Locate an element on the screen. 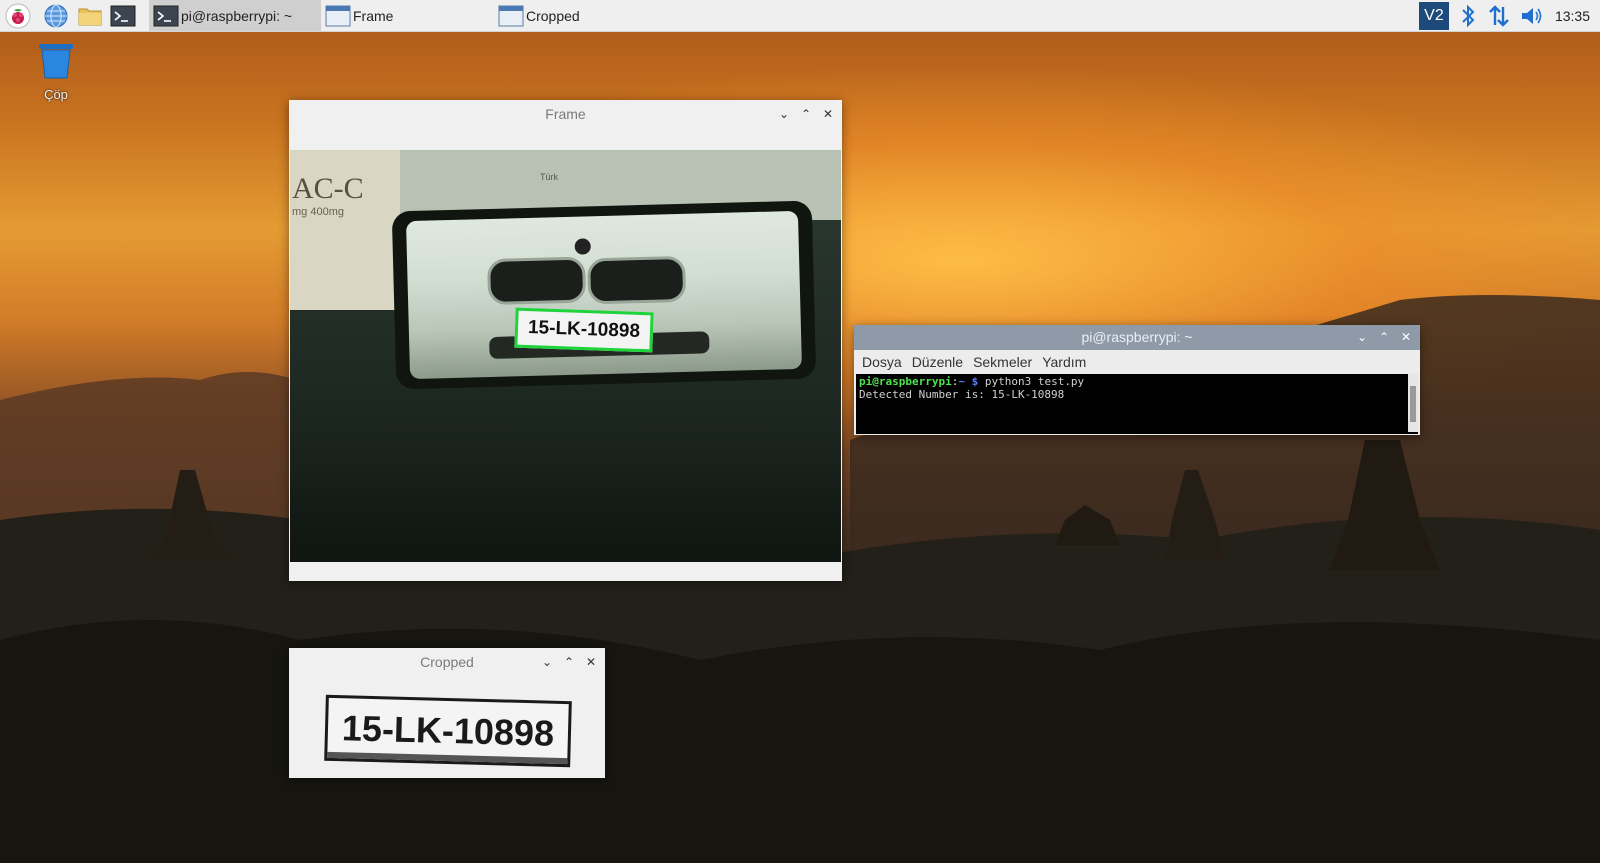 This screenshot has height=863, width=1600. taskbar-task-label: Frame is located at coordinates (373, 15).